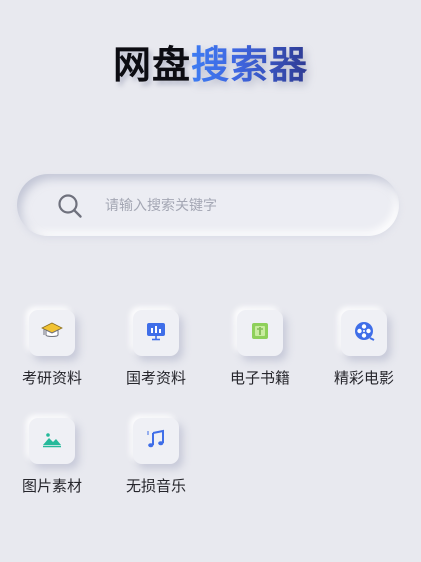 The image size is (421, 562). Describe the element at coordinates (155, 486) in the screenshot. I see `category-label: 无损音乐` at that location.